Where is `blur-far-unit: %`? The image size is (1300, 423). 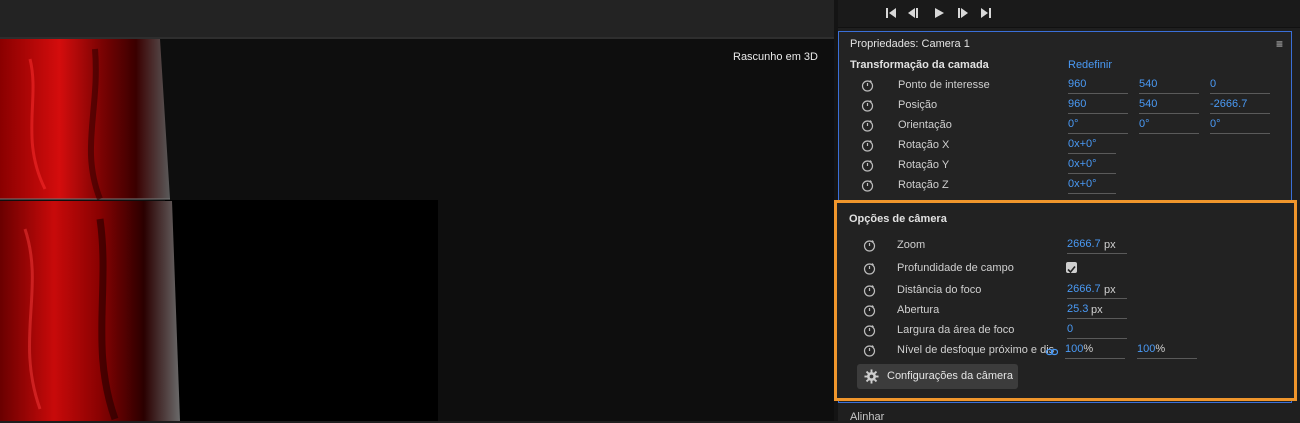
blur-far-unit: % is located at coordinates (1160, 349).